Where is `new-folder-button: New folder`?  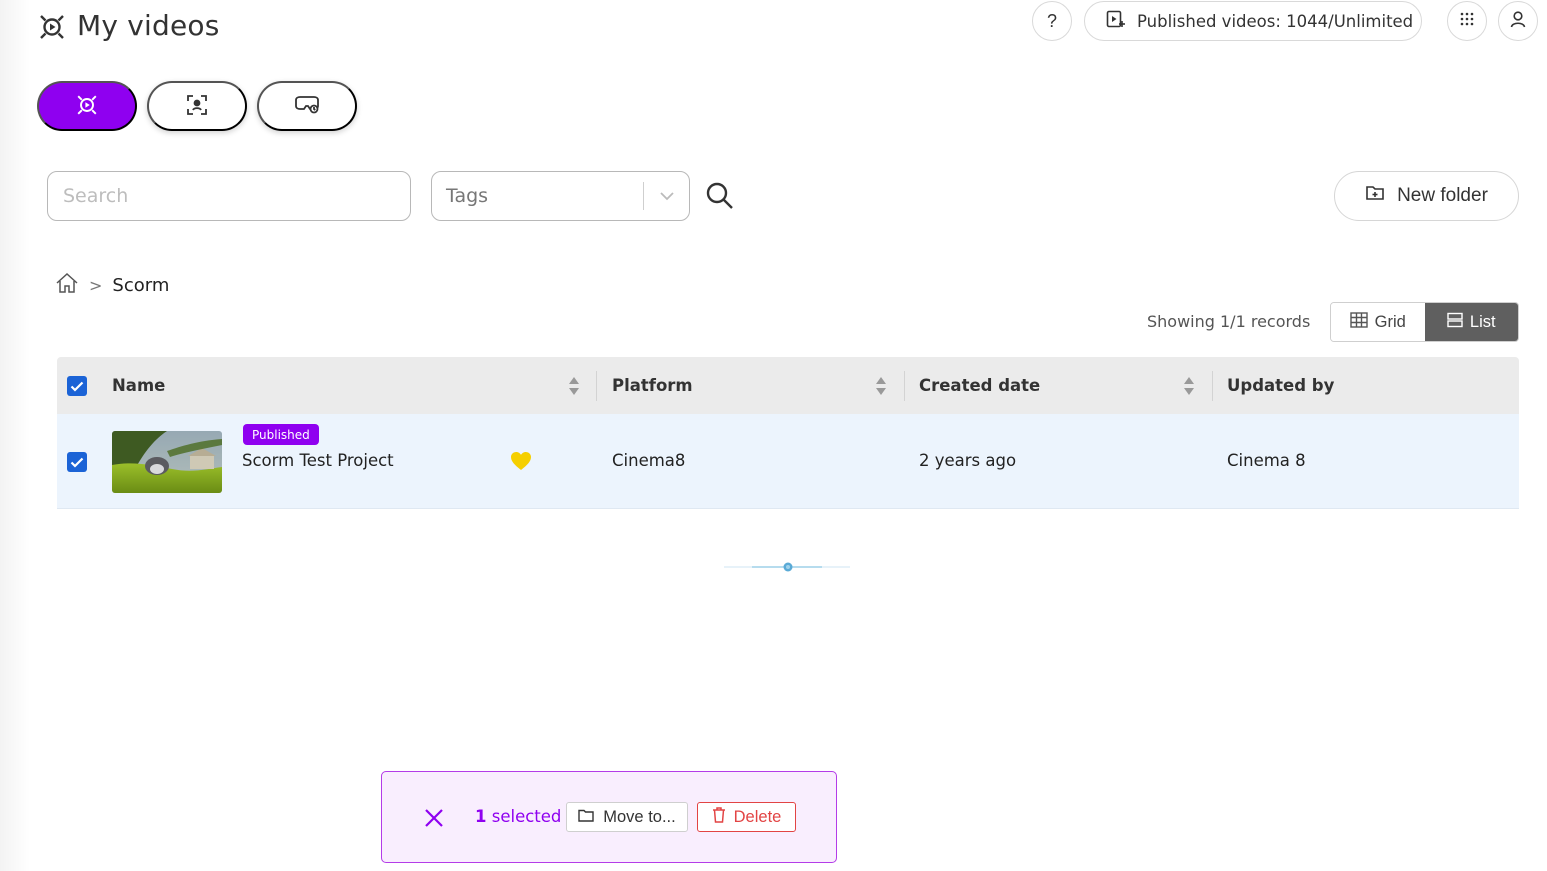 new-folder-button: New folder is located at coordinates (1426, 196).